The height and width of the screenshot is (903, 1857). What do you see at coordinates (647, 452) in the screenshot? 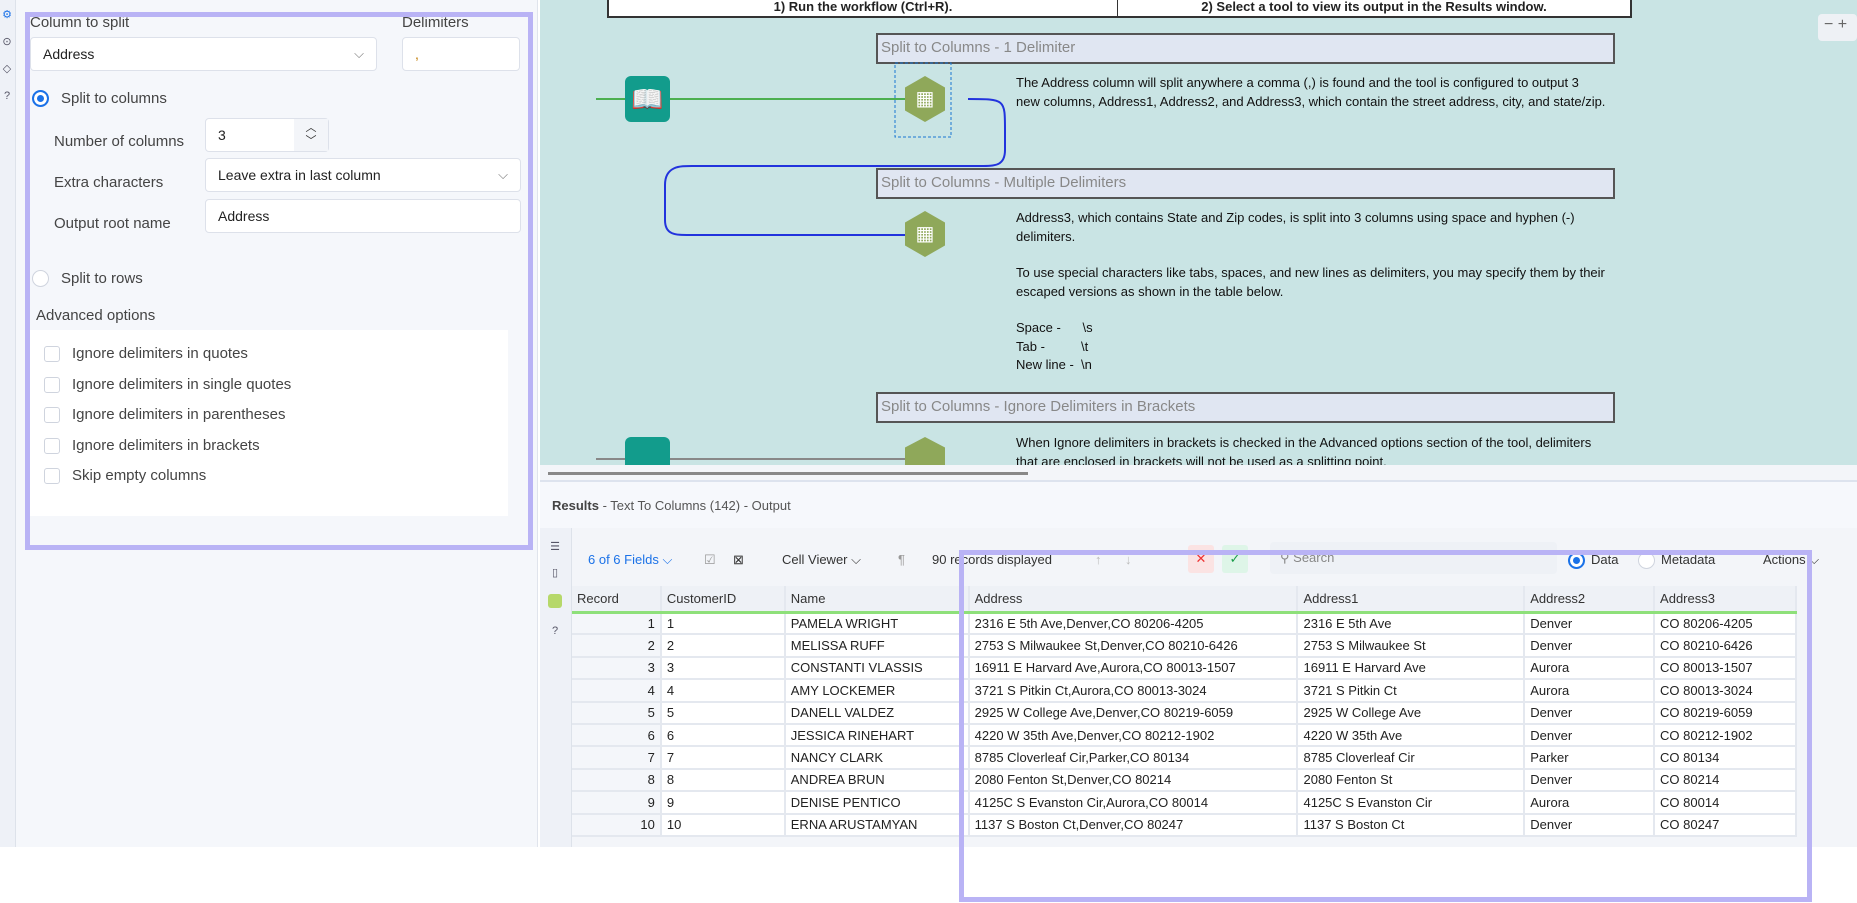
I see `input-data-book-icon` at bounding box center [647, 452].